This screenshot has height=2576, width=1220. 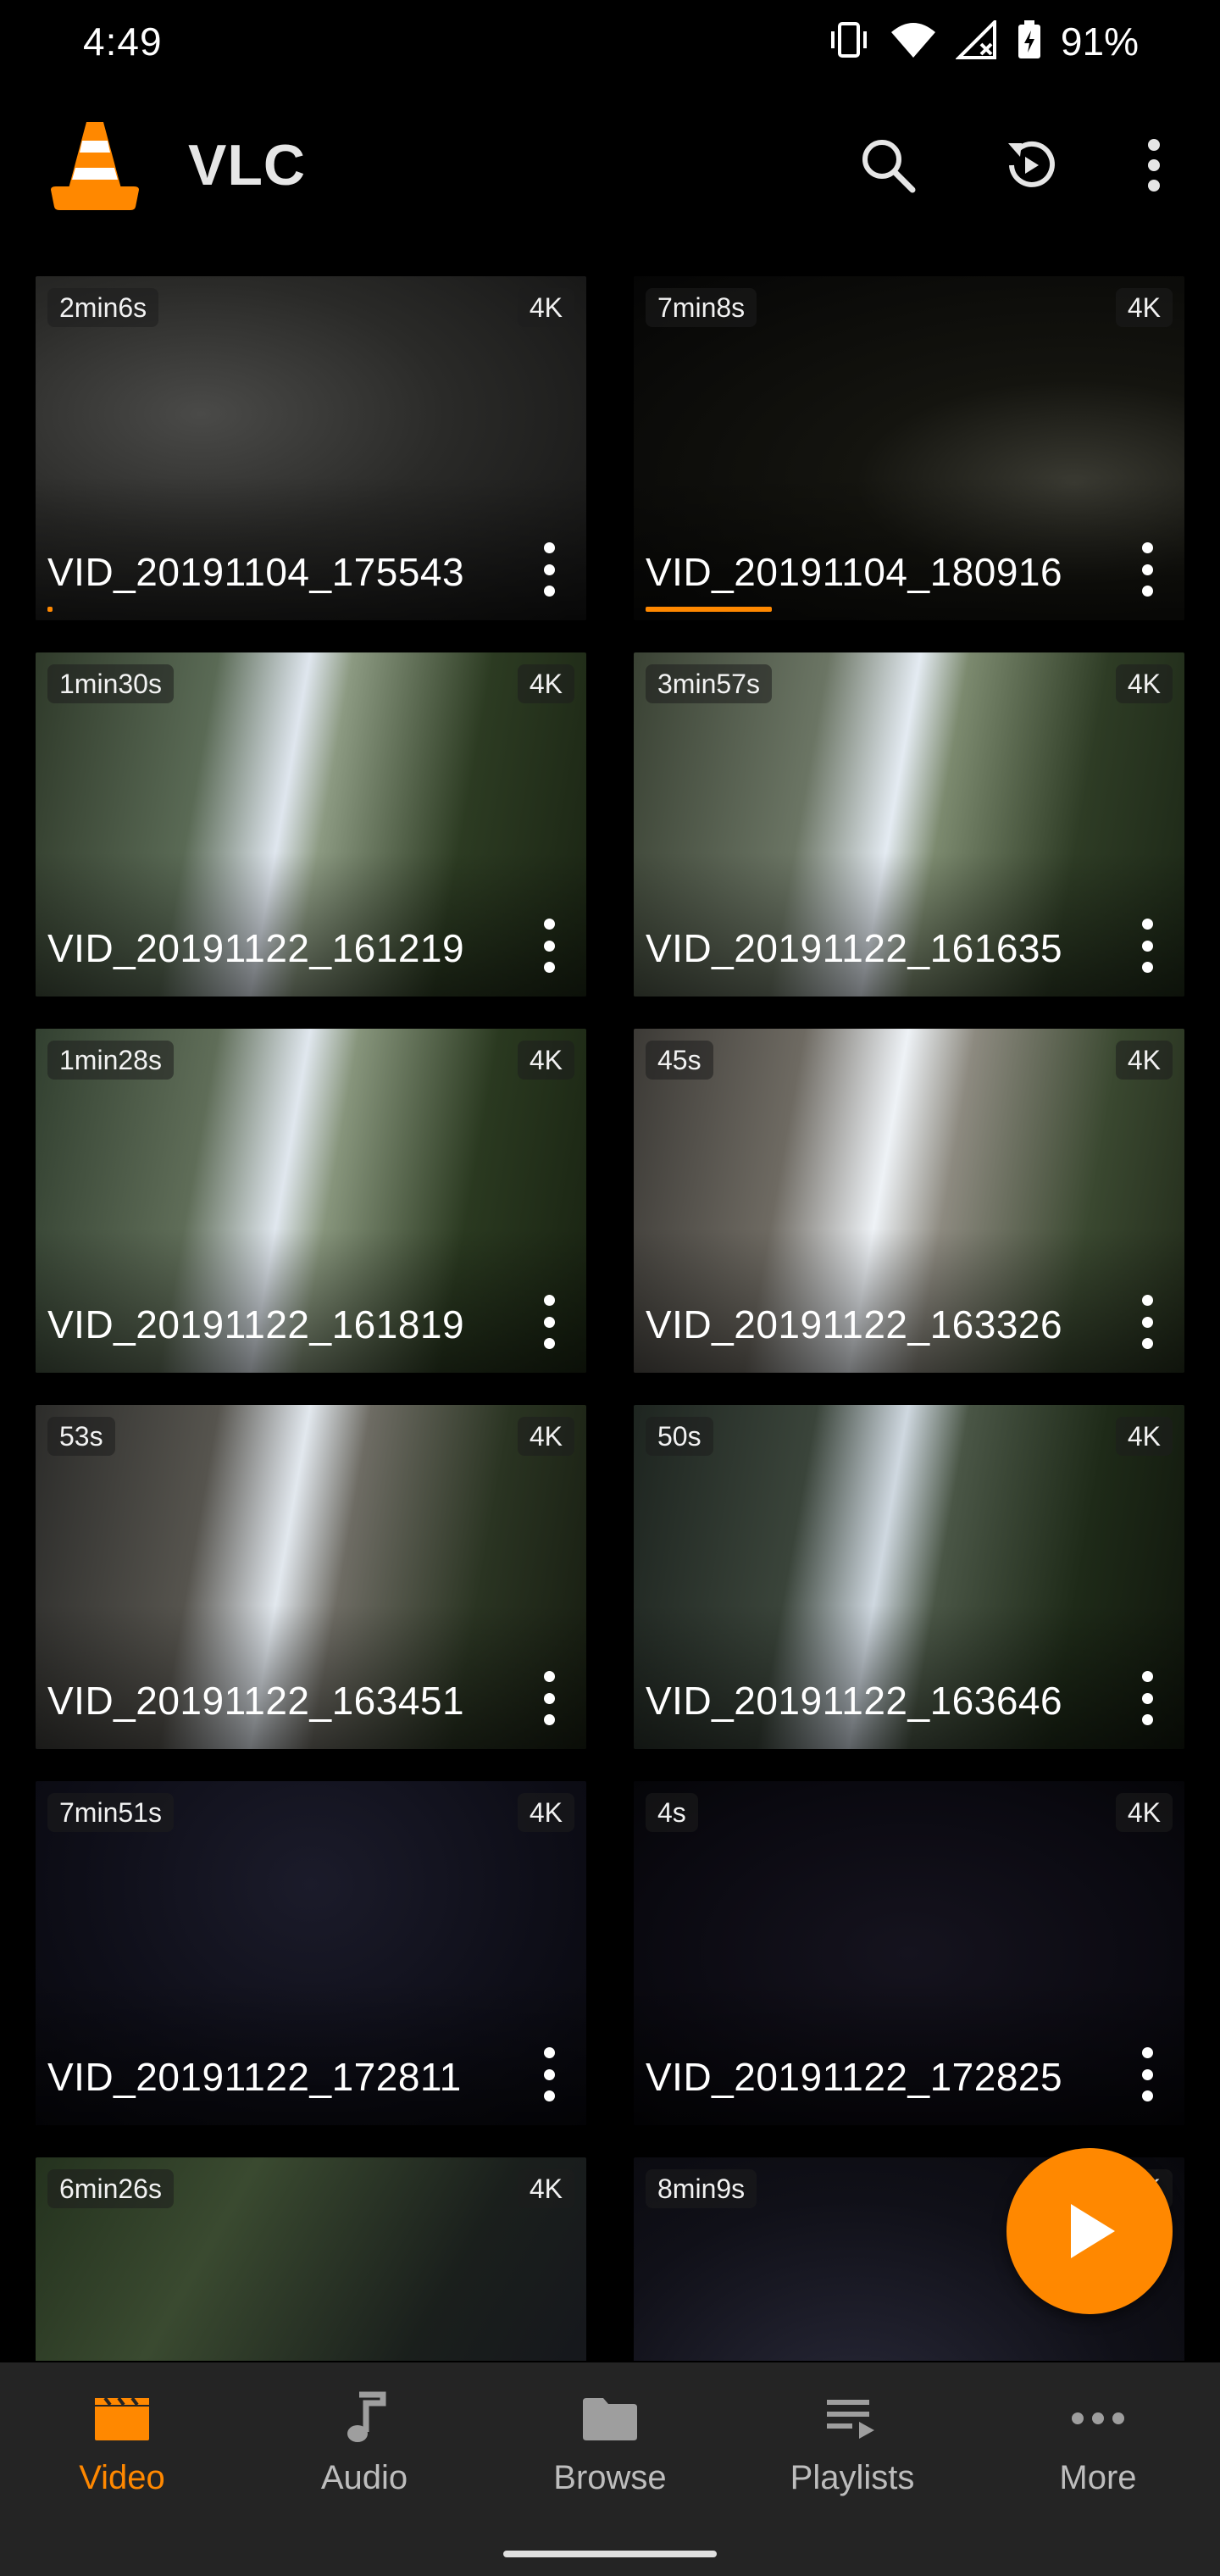 What do you see at coordinates (1098, 2477) in the screenshot?
I see `nav-label: More` at bounding box center [1098, 2477].